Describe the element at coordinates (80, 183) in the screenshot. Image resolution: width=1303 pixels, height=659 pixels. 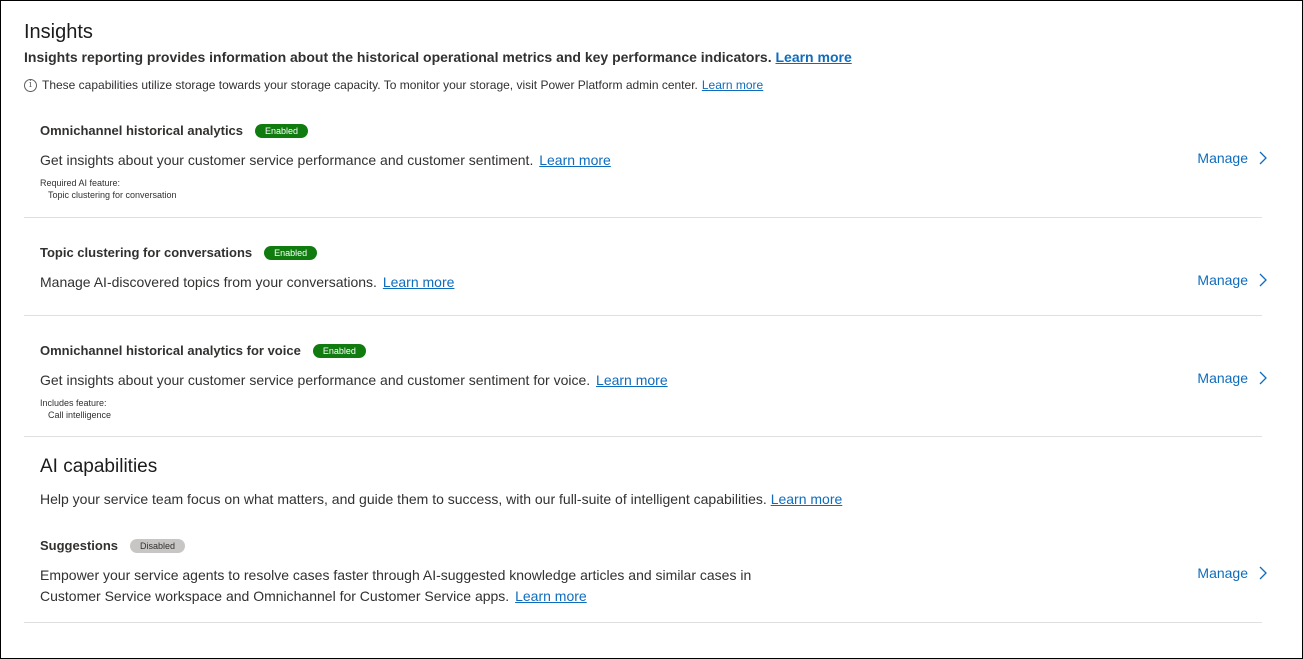
I see `card-meta-label: Required AI feature:` at that location.